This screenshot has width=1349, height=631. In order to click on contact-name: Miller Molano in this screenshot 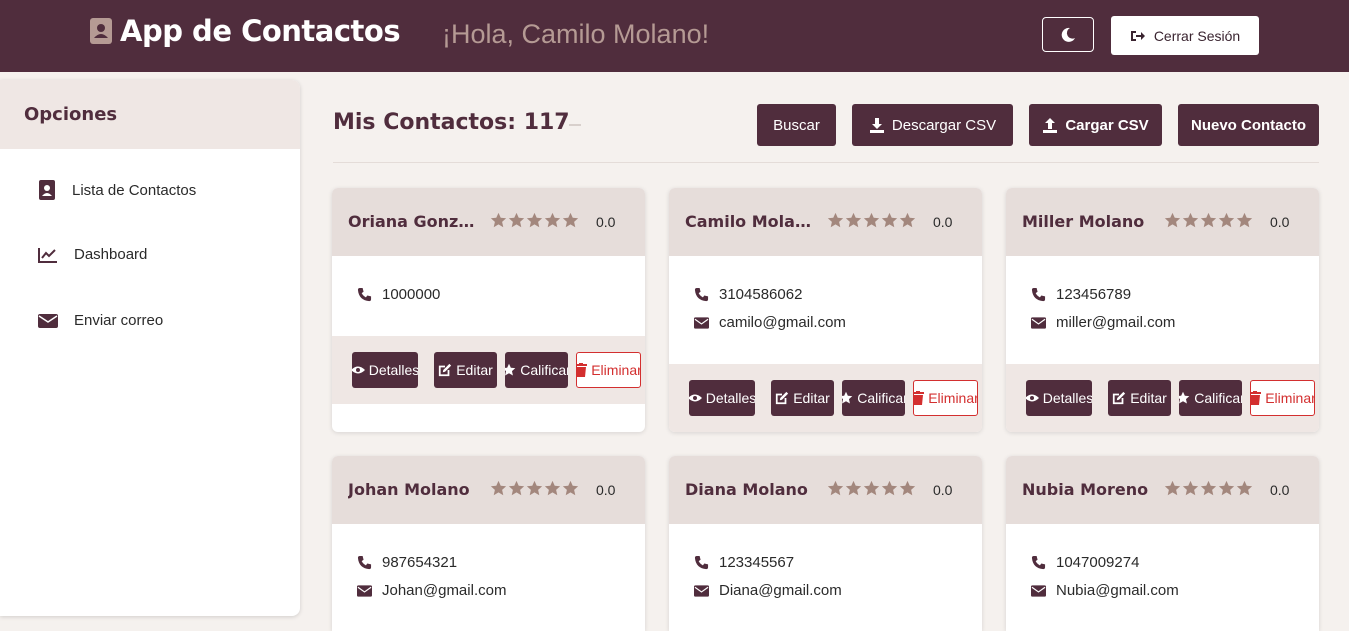, I will do `click(1083, 221)`.